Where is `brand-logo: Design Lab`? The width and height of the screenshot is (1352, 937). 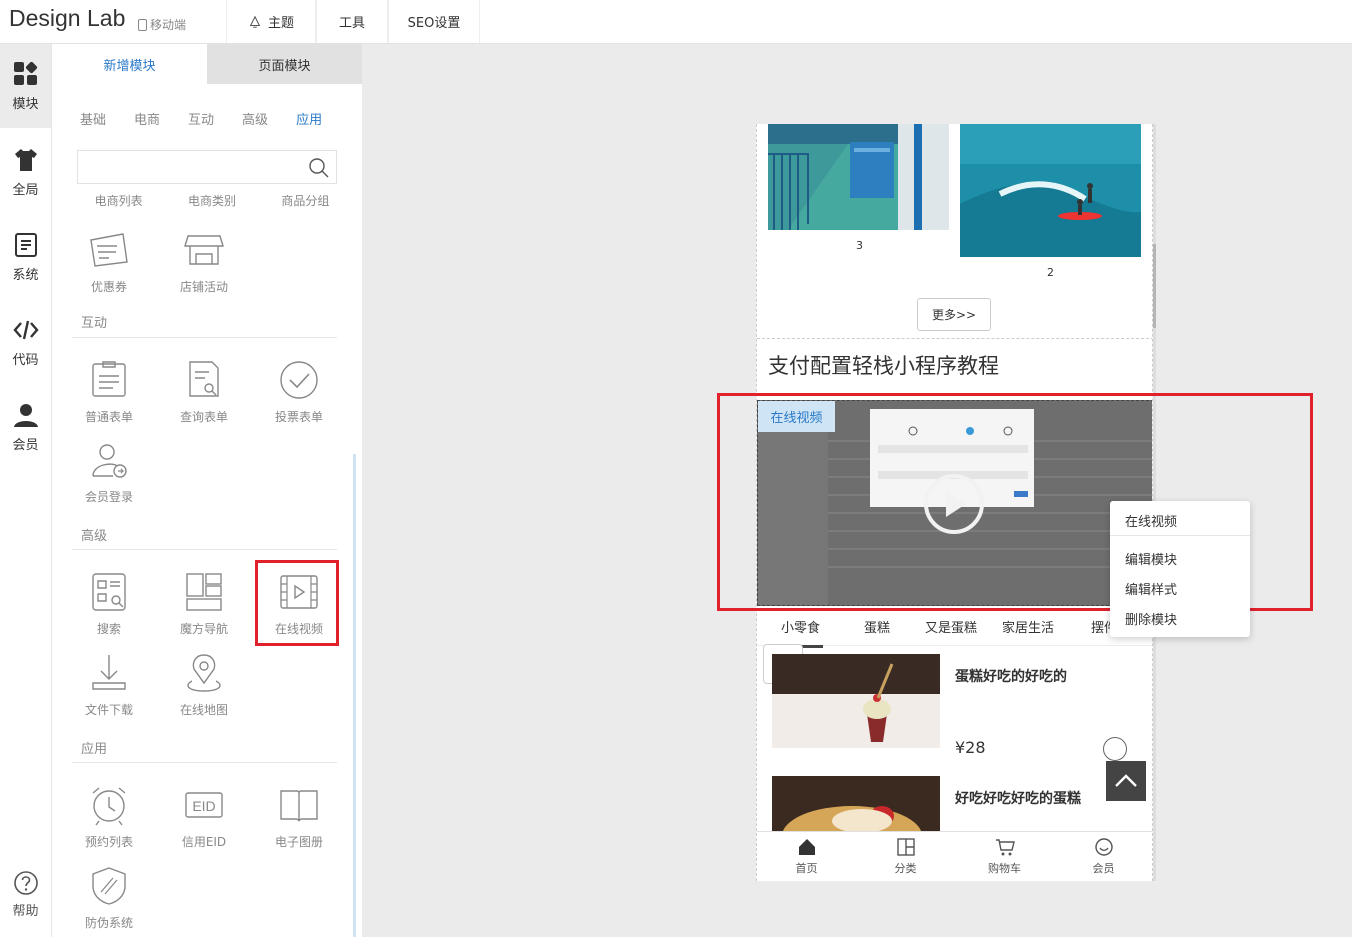
brand-logo: Design Lab is located at coordinates (67, 18).